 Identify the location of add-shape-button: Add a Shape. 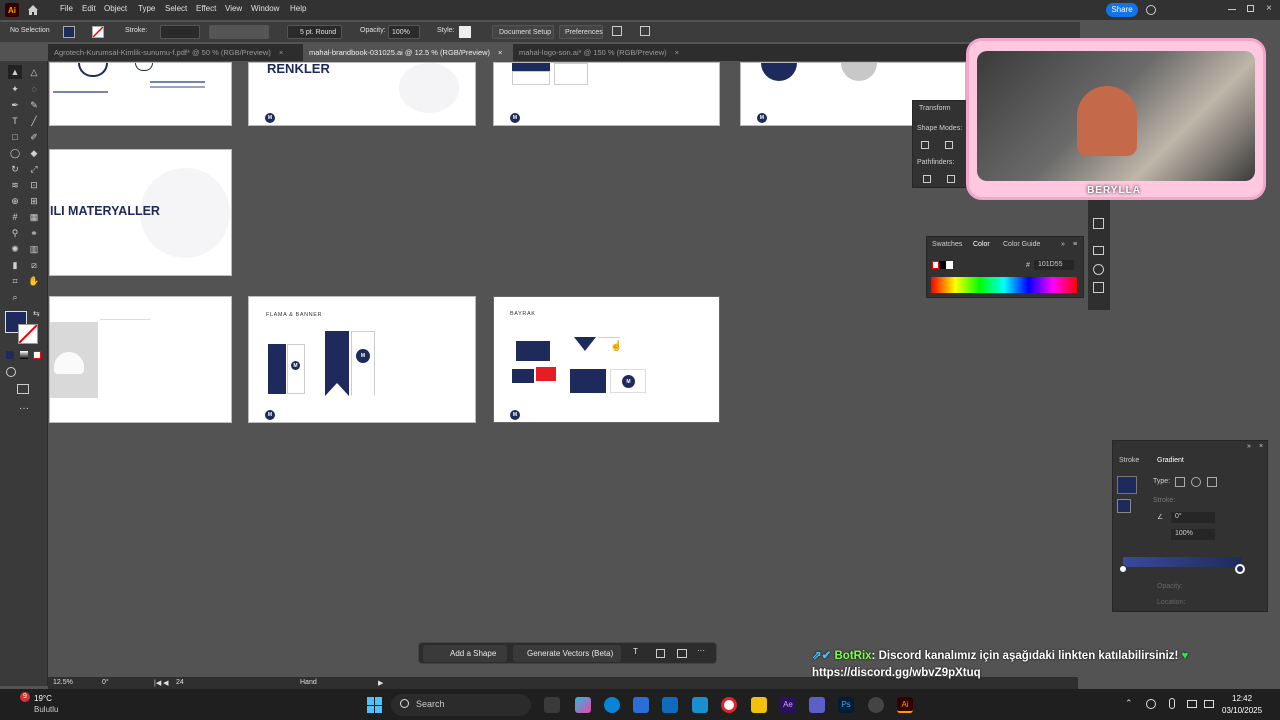
(465, 653).